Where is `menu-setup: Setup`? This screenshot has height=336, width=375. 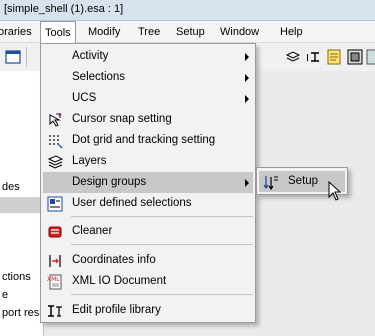 menu-setup: Setup is located at coordinates (190, 32).